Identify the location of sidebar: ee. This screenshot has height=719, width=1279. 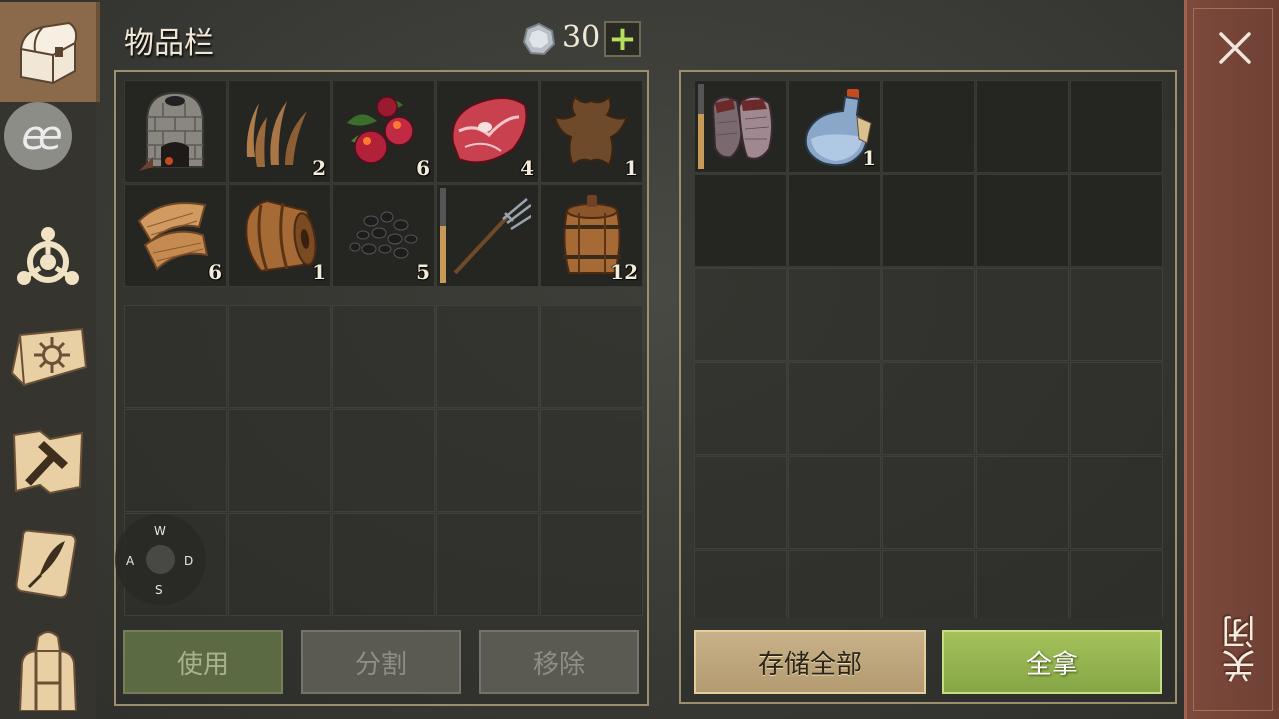
(50, 359).